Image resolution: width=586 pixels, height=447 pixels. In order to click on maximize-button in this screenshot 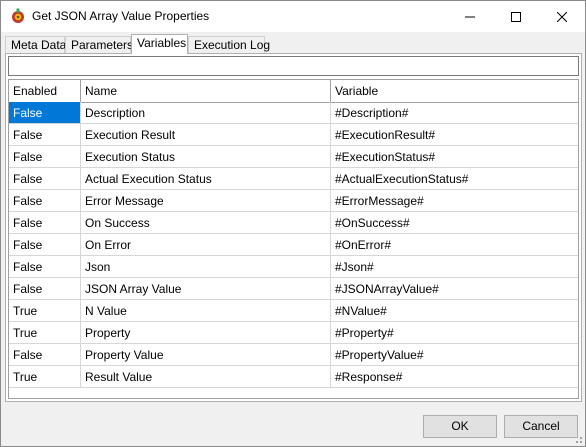, I will do `click(516, 16)`.